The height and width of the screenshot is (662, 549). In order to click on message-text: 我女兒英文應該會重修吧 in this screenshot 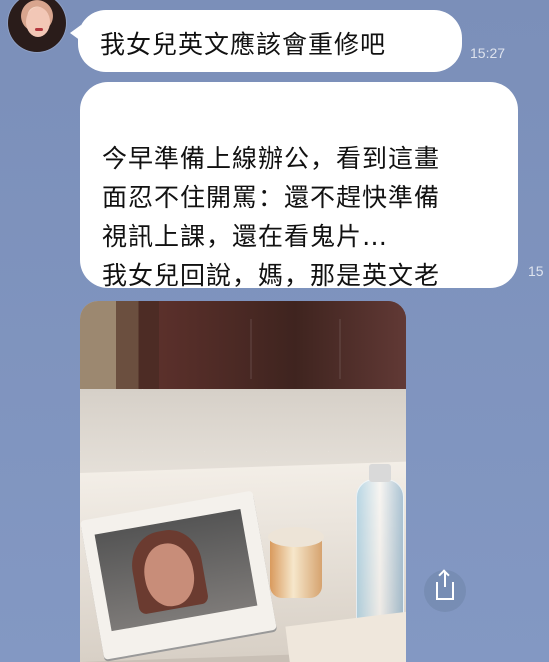, I will do `click(243, 44)`.